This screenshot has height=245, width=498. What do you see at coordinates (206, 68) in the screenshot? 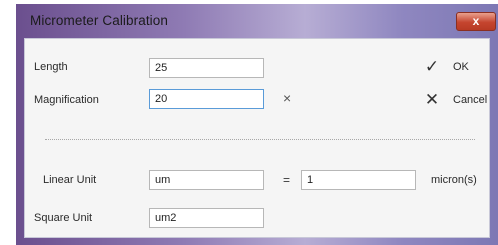
I see `length-field: 25` at bounding box center [206, 68].